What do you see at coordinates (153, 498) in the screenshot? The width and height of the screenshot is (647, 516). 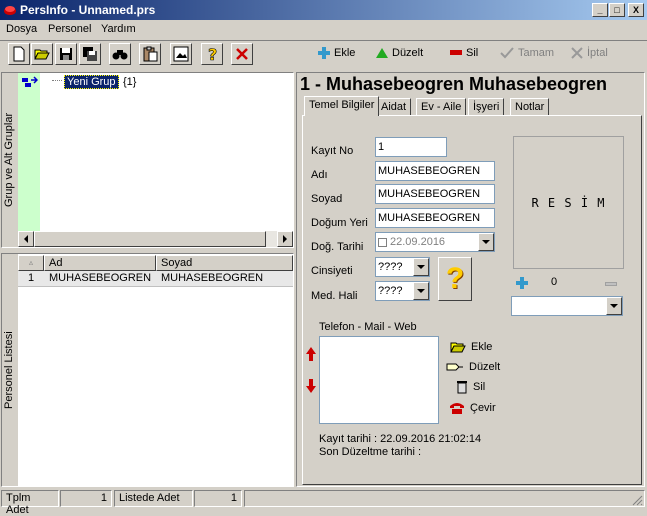 I see `status-listede-label: Listede Adet` at bounding box center [153, 498].